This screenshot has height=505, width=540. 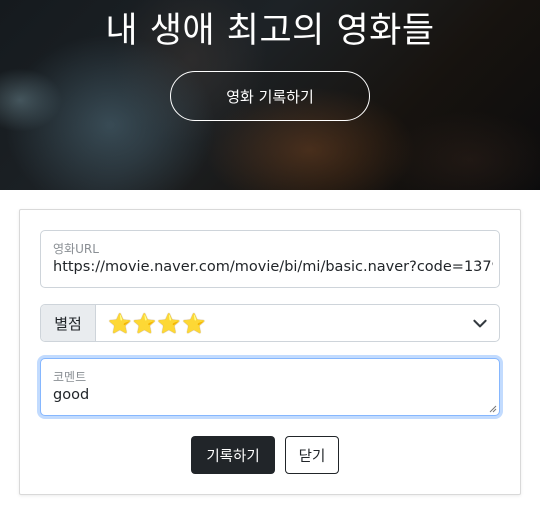 I want to click on rating-input-group: 별점 ⭐⭐⭐⭐, so click(x=270, y=323).